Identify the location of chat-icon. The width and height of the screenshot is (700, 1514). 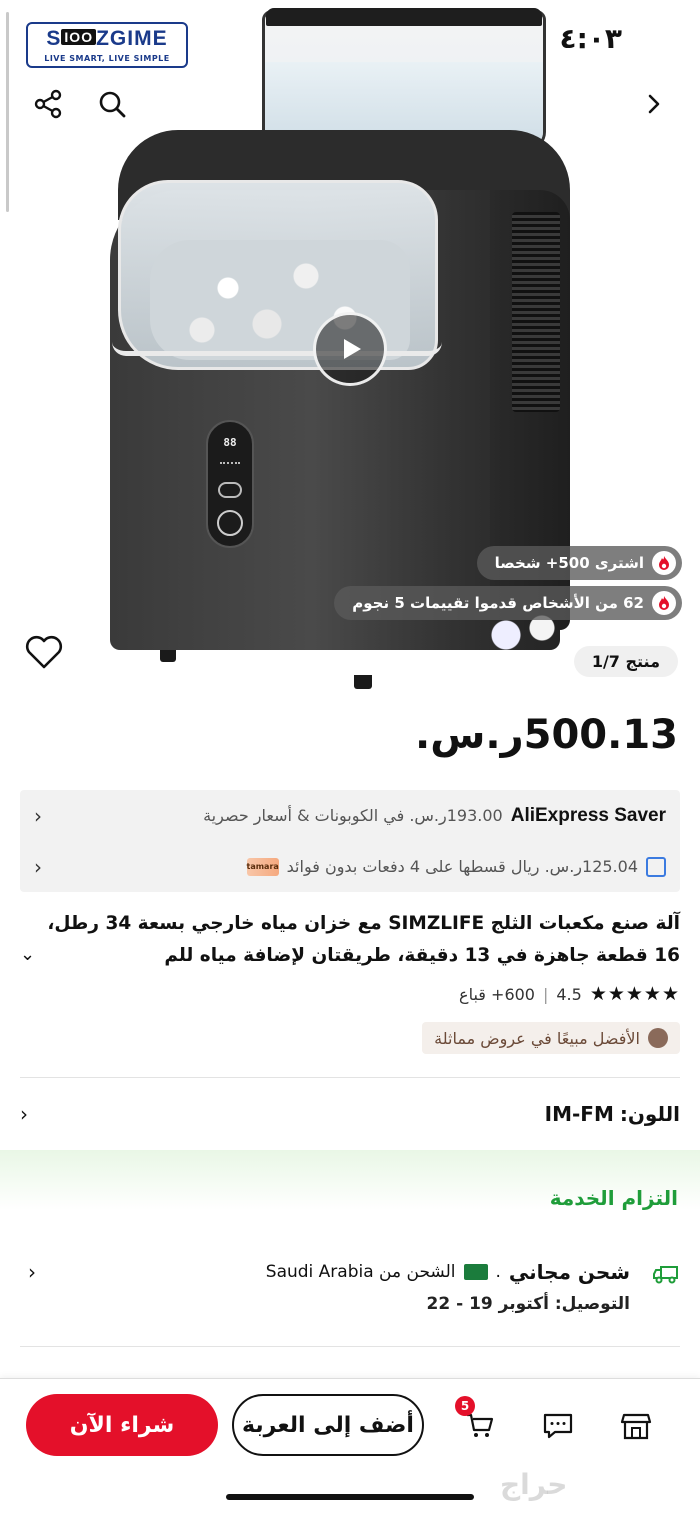
(558, 1426).